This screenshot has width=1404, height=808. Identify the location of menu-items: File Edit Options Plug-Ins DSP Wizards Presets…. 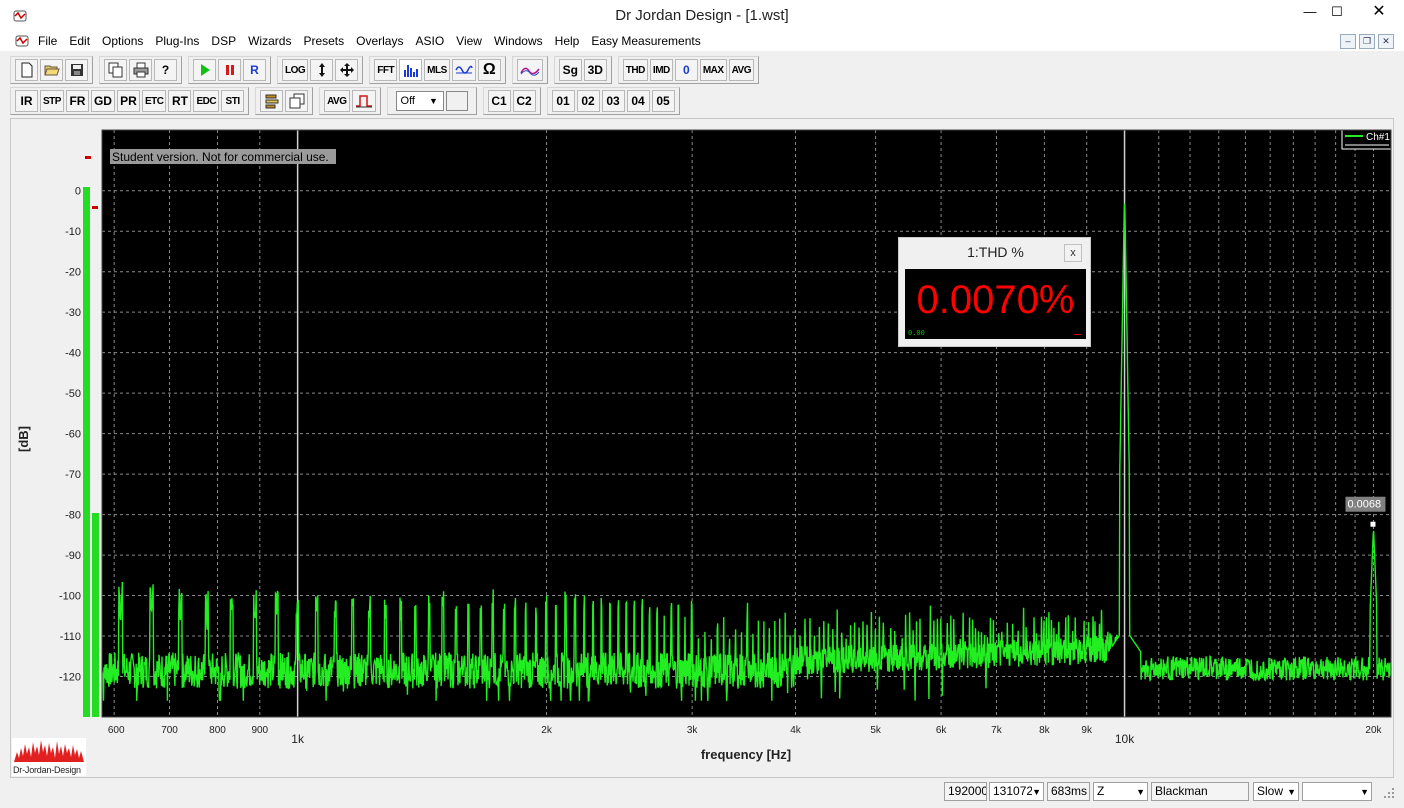
(375, 41).